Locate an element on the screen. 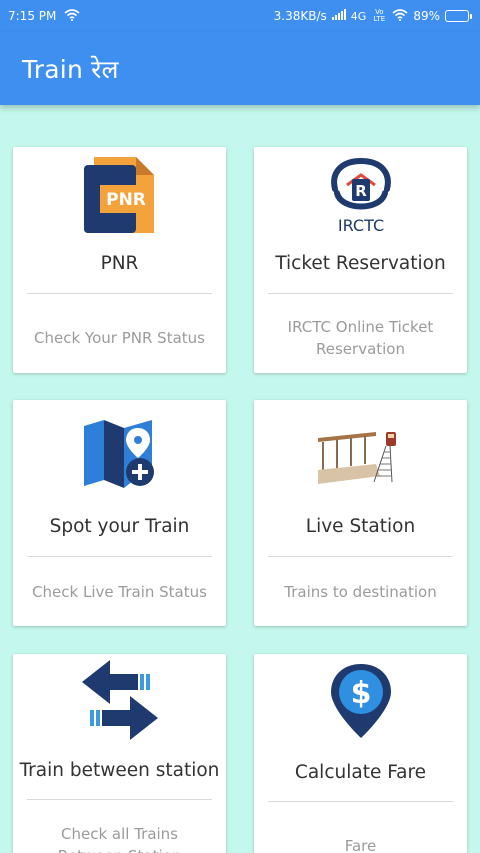 Image resolution: width=480 pixels, height=853 pixels. card-subtitle: Check all Trains Between Station is located at coordinates (120, 839).